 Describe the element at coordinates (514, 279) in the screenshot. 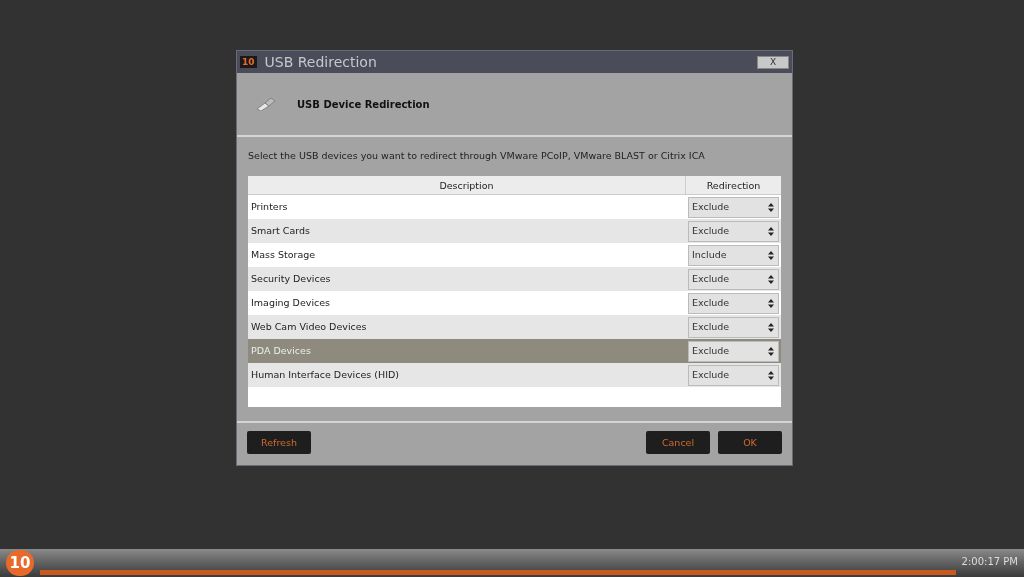

I see `table-row: Security Devices Exclude` at that location.